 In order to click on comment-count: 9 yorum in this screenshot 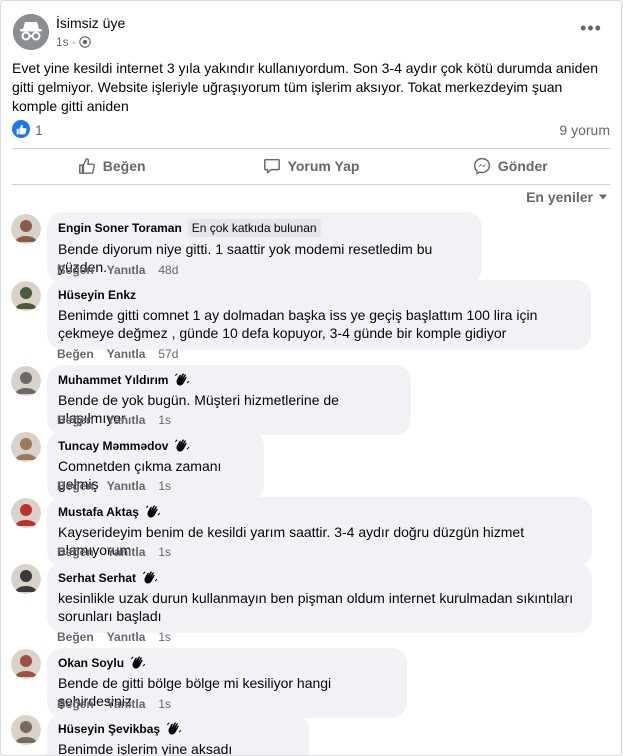, I will do `click(584, 130)`.